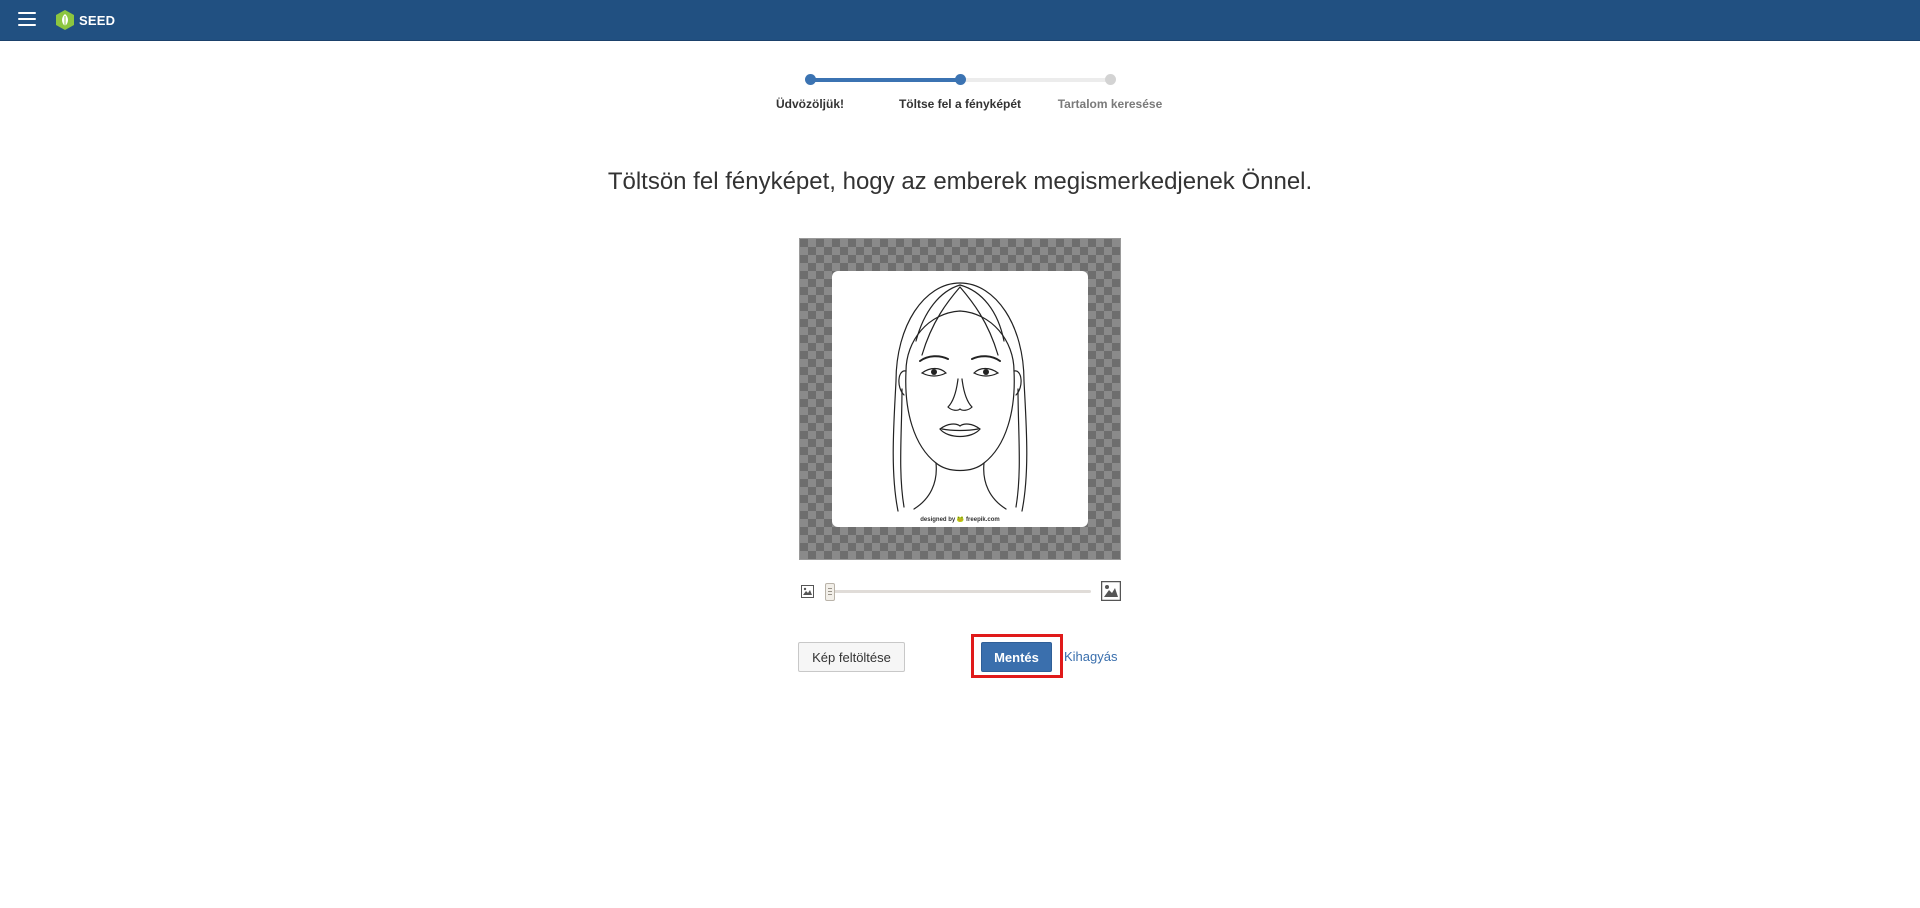 The image size is (1920, 908). I want to click on skip-link: Kihagyás, so click(1090, 656).